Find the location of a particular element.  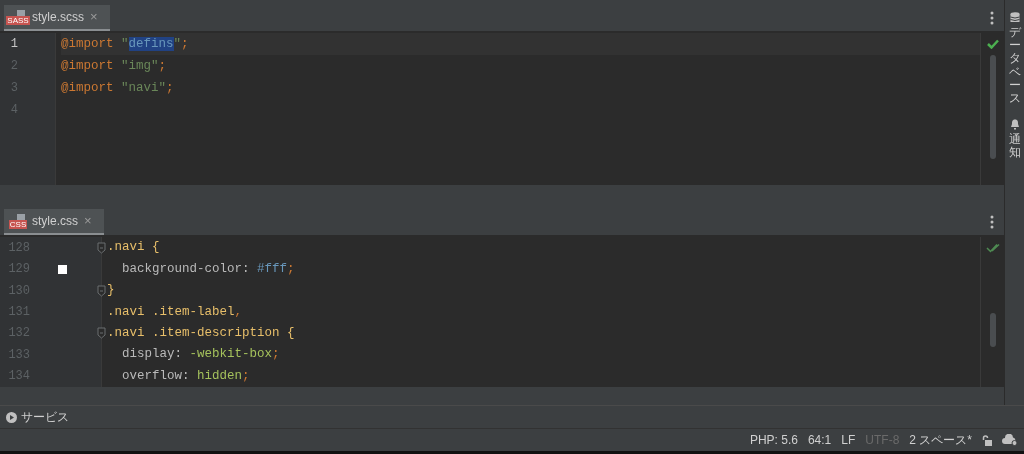

editor-tab: SASS style.scss × is located at coordinates (57, 18).